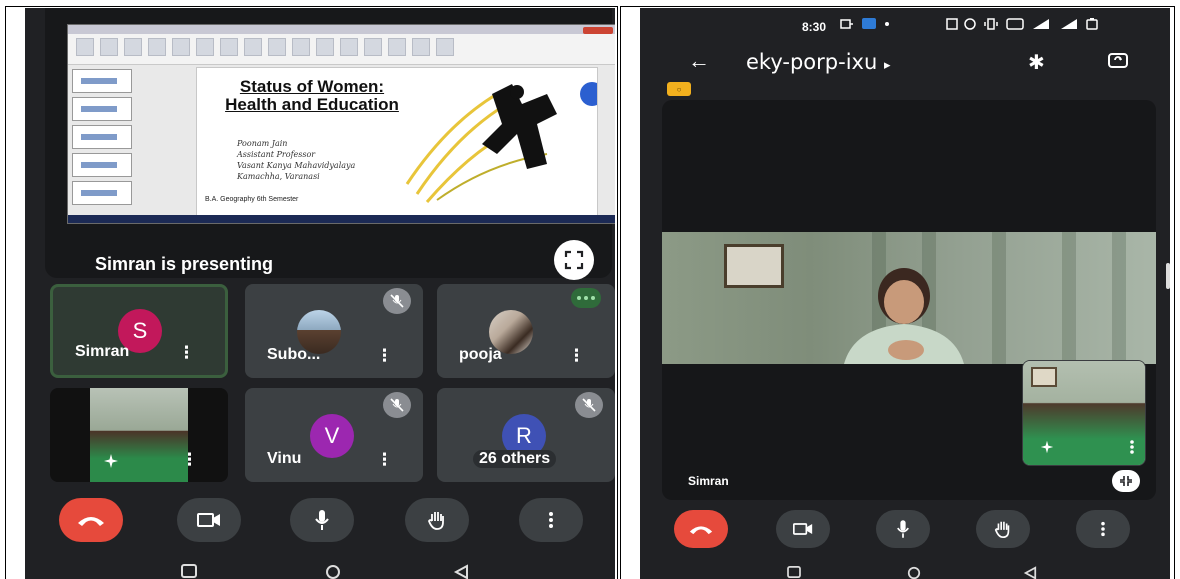 Image resolution: width=1180 pixels, height=579 pixels. I want to click on participant-name: pooja, so click(480, 354).